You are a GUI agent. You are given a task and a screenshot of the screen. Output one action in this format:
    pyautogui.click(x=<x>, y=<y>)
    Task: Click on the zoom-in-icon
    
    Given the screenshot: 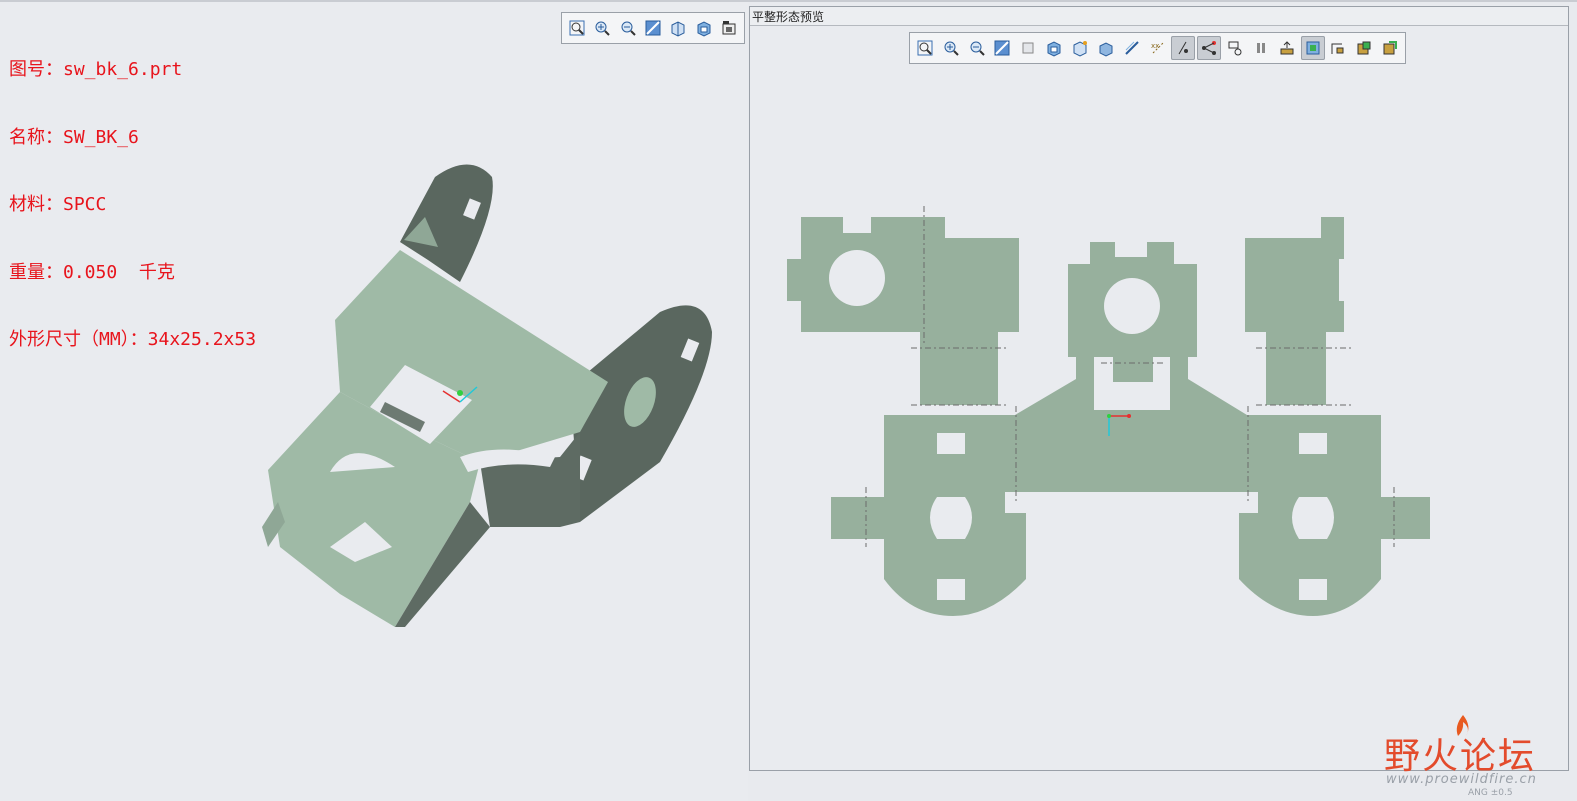 What is the action you would take?
    pyautogui.click(x=602, y=28)
    